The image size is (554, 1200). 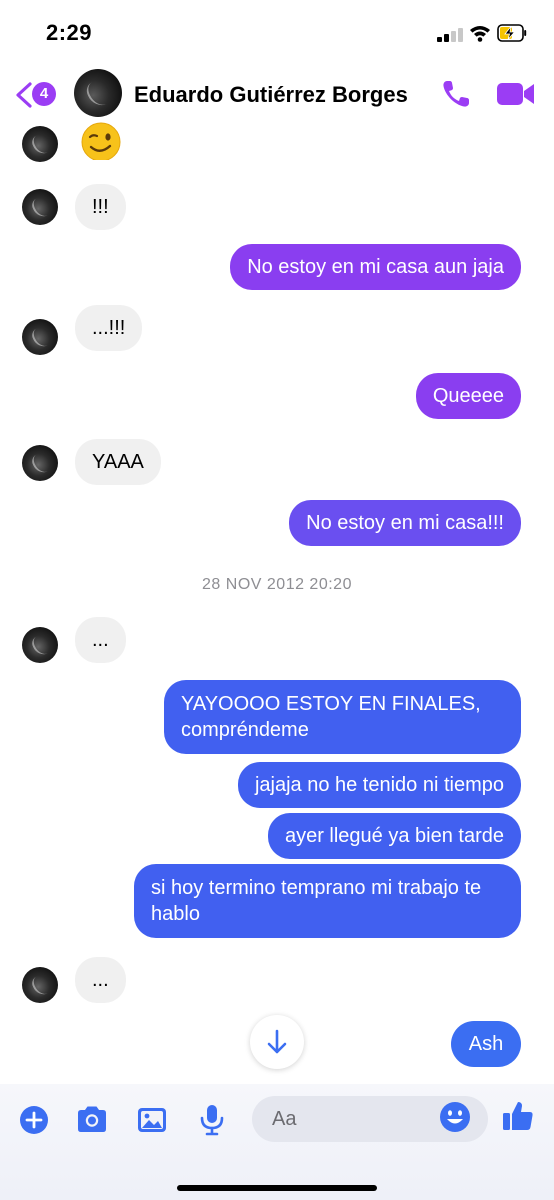 What do you see at coordinates (34, 1120) in the screenshot?
I see `plus-icon` at bounding box center [34, 1120].